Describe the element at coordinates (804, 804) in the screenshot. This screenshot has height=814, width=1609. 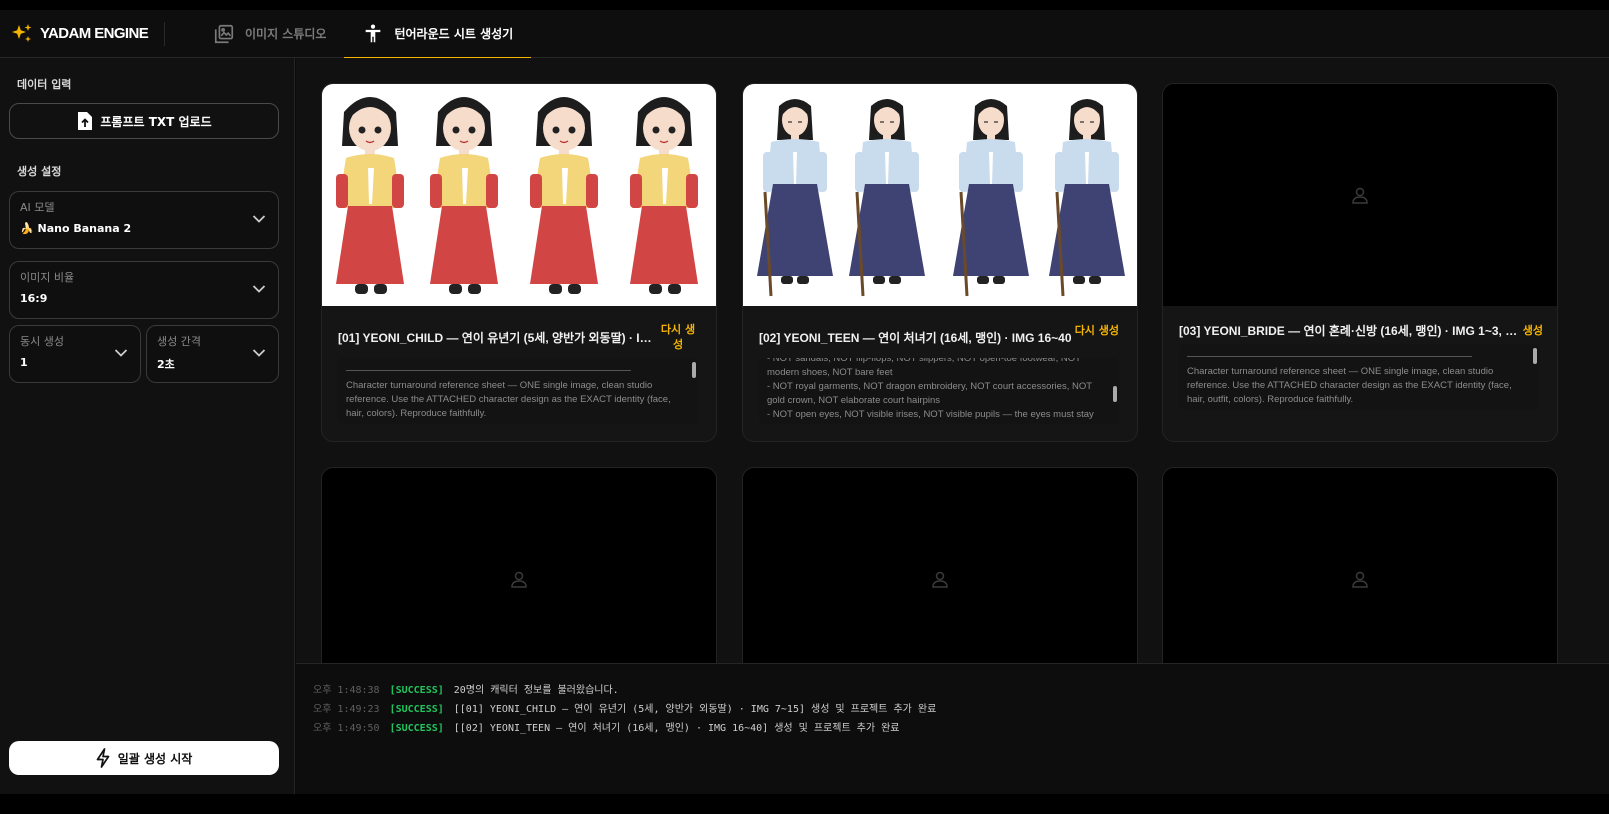
I see `window-bottom-strip` at that location.